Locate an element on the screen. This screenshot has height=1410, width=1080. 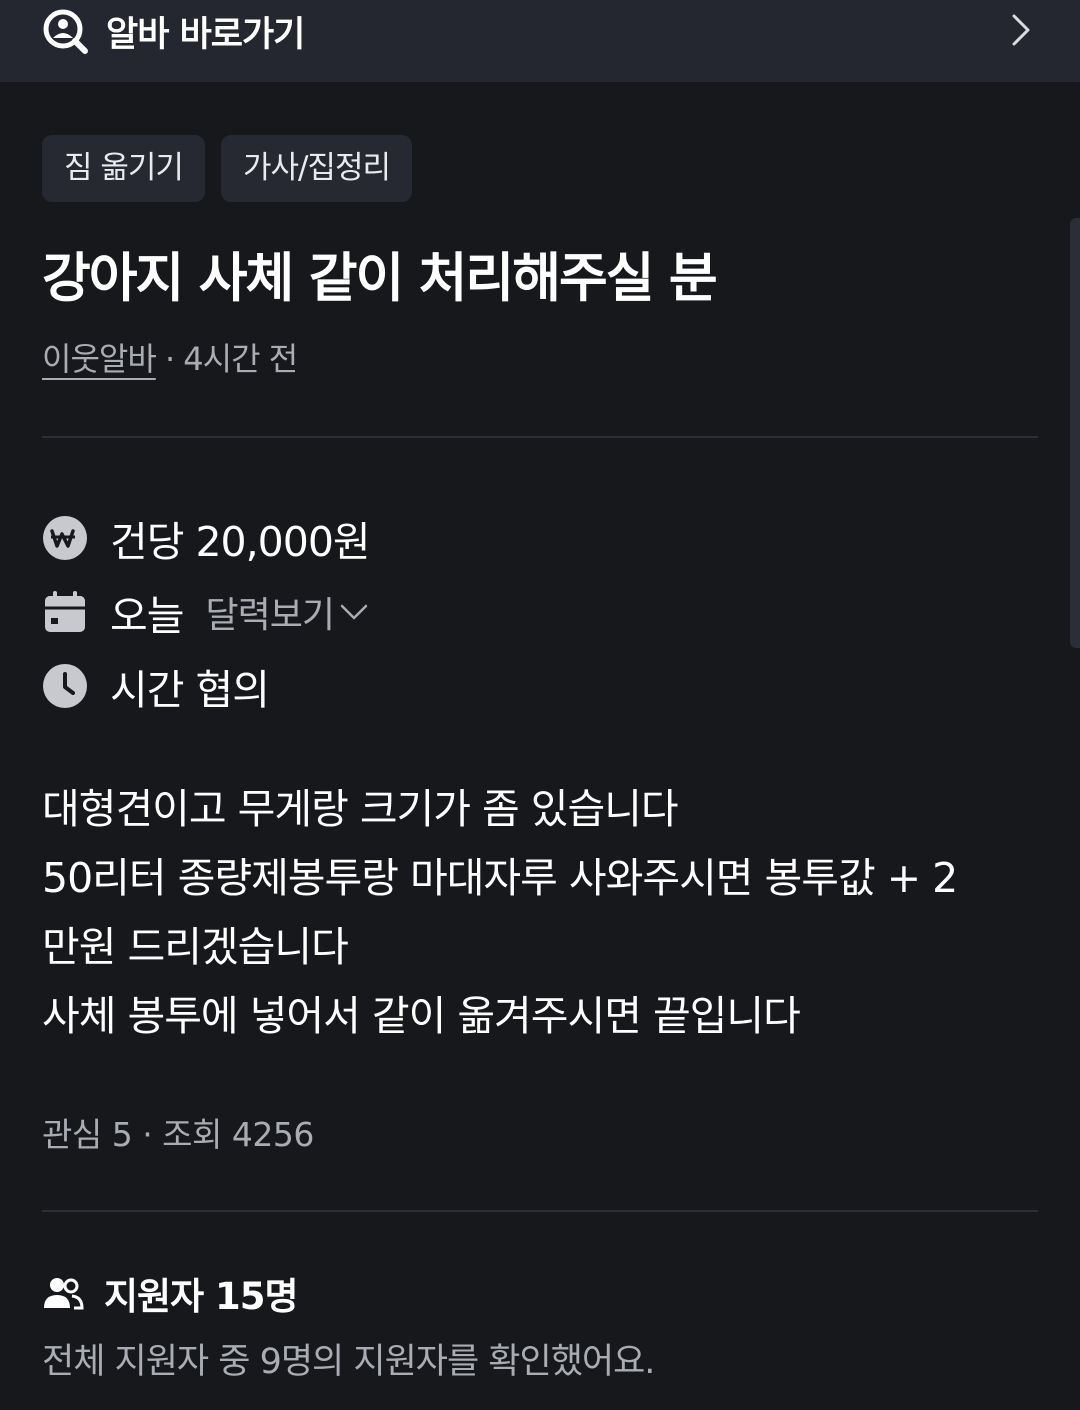
scrollbar is located at coordinates (1075, 433).